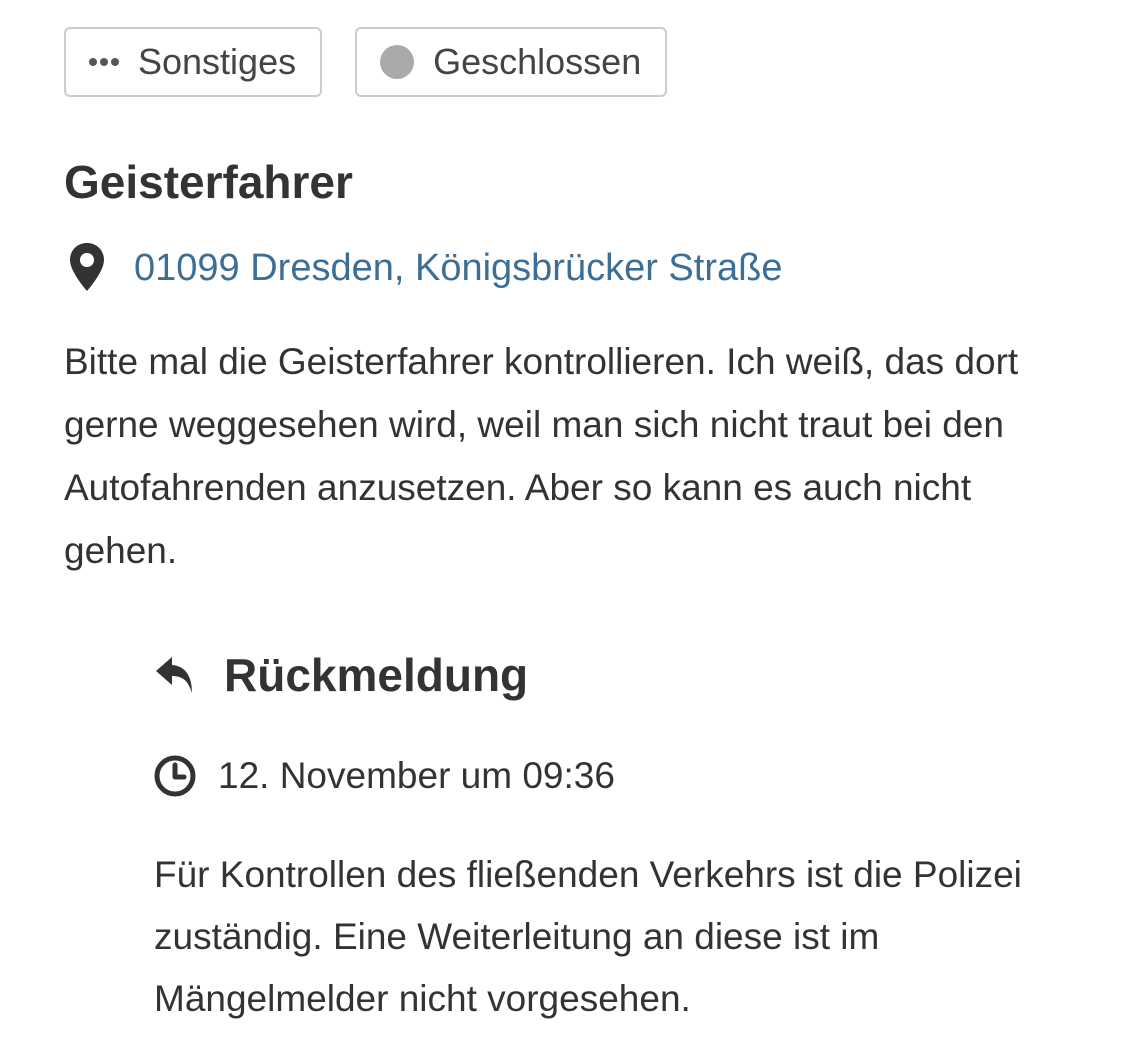  I want to click on feedback-header: Rückmeldung, so click(614, 675).